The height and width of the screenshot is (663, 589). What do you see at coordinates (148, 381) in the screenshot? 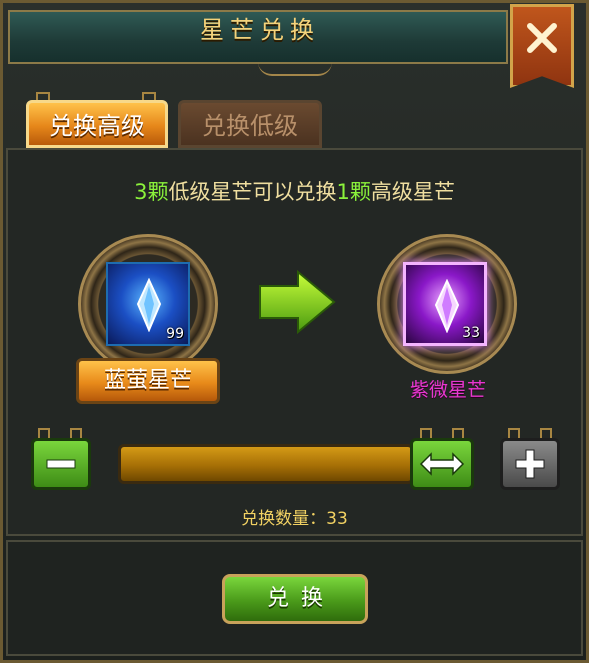
I see `source-item-name-button: 蓝萤星芒` at bounding box center [148, 381].